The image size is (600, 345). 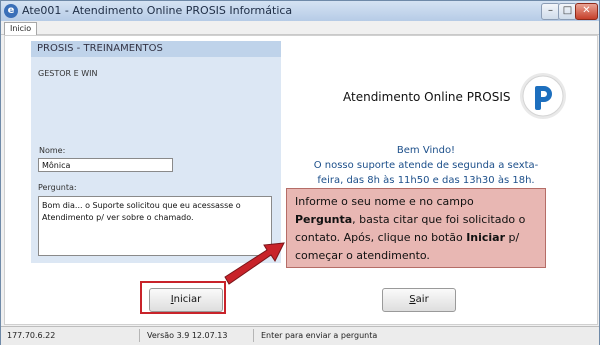 What do you see at coordinates (187, 335) in the screenshot?
I see `status-version: Versão 3.9 12.07.13` at bounding box center [187, 335].